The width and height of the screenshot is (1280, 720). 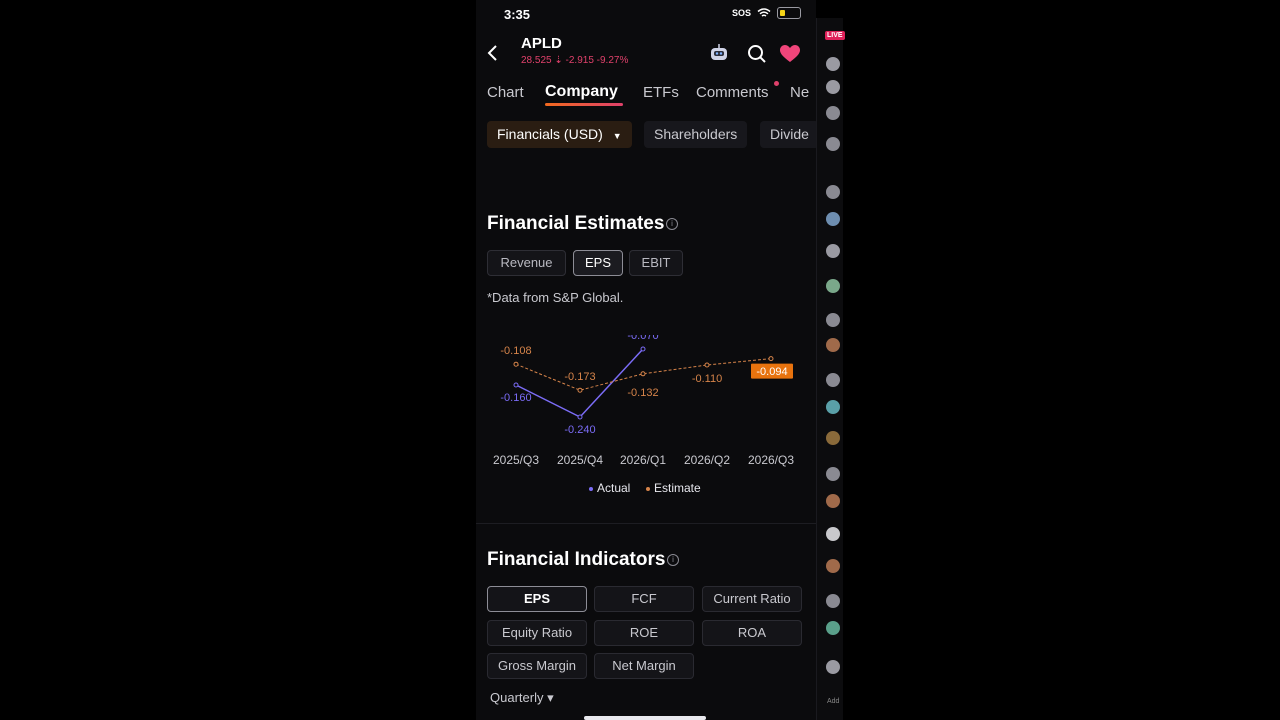 What do you see at coordinates (555, 297) in the screenshot?
I see `data-source-note: *Data from S&P Global.` at bounding box center [555, 297].